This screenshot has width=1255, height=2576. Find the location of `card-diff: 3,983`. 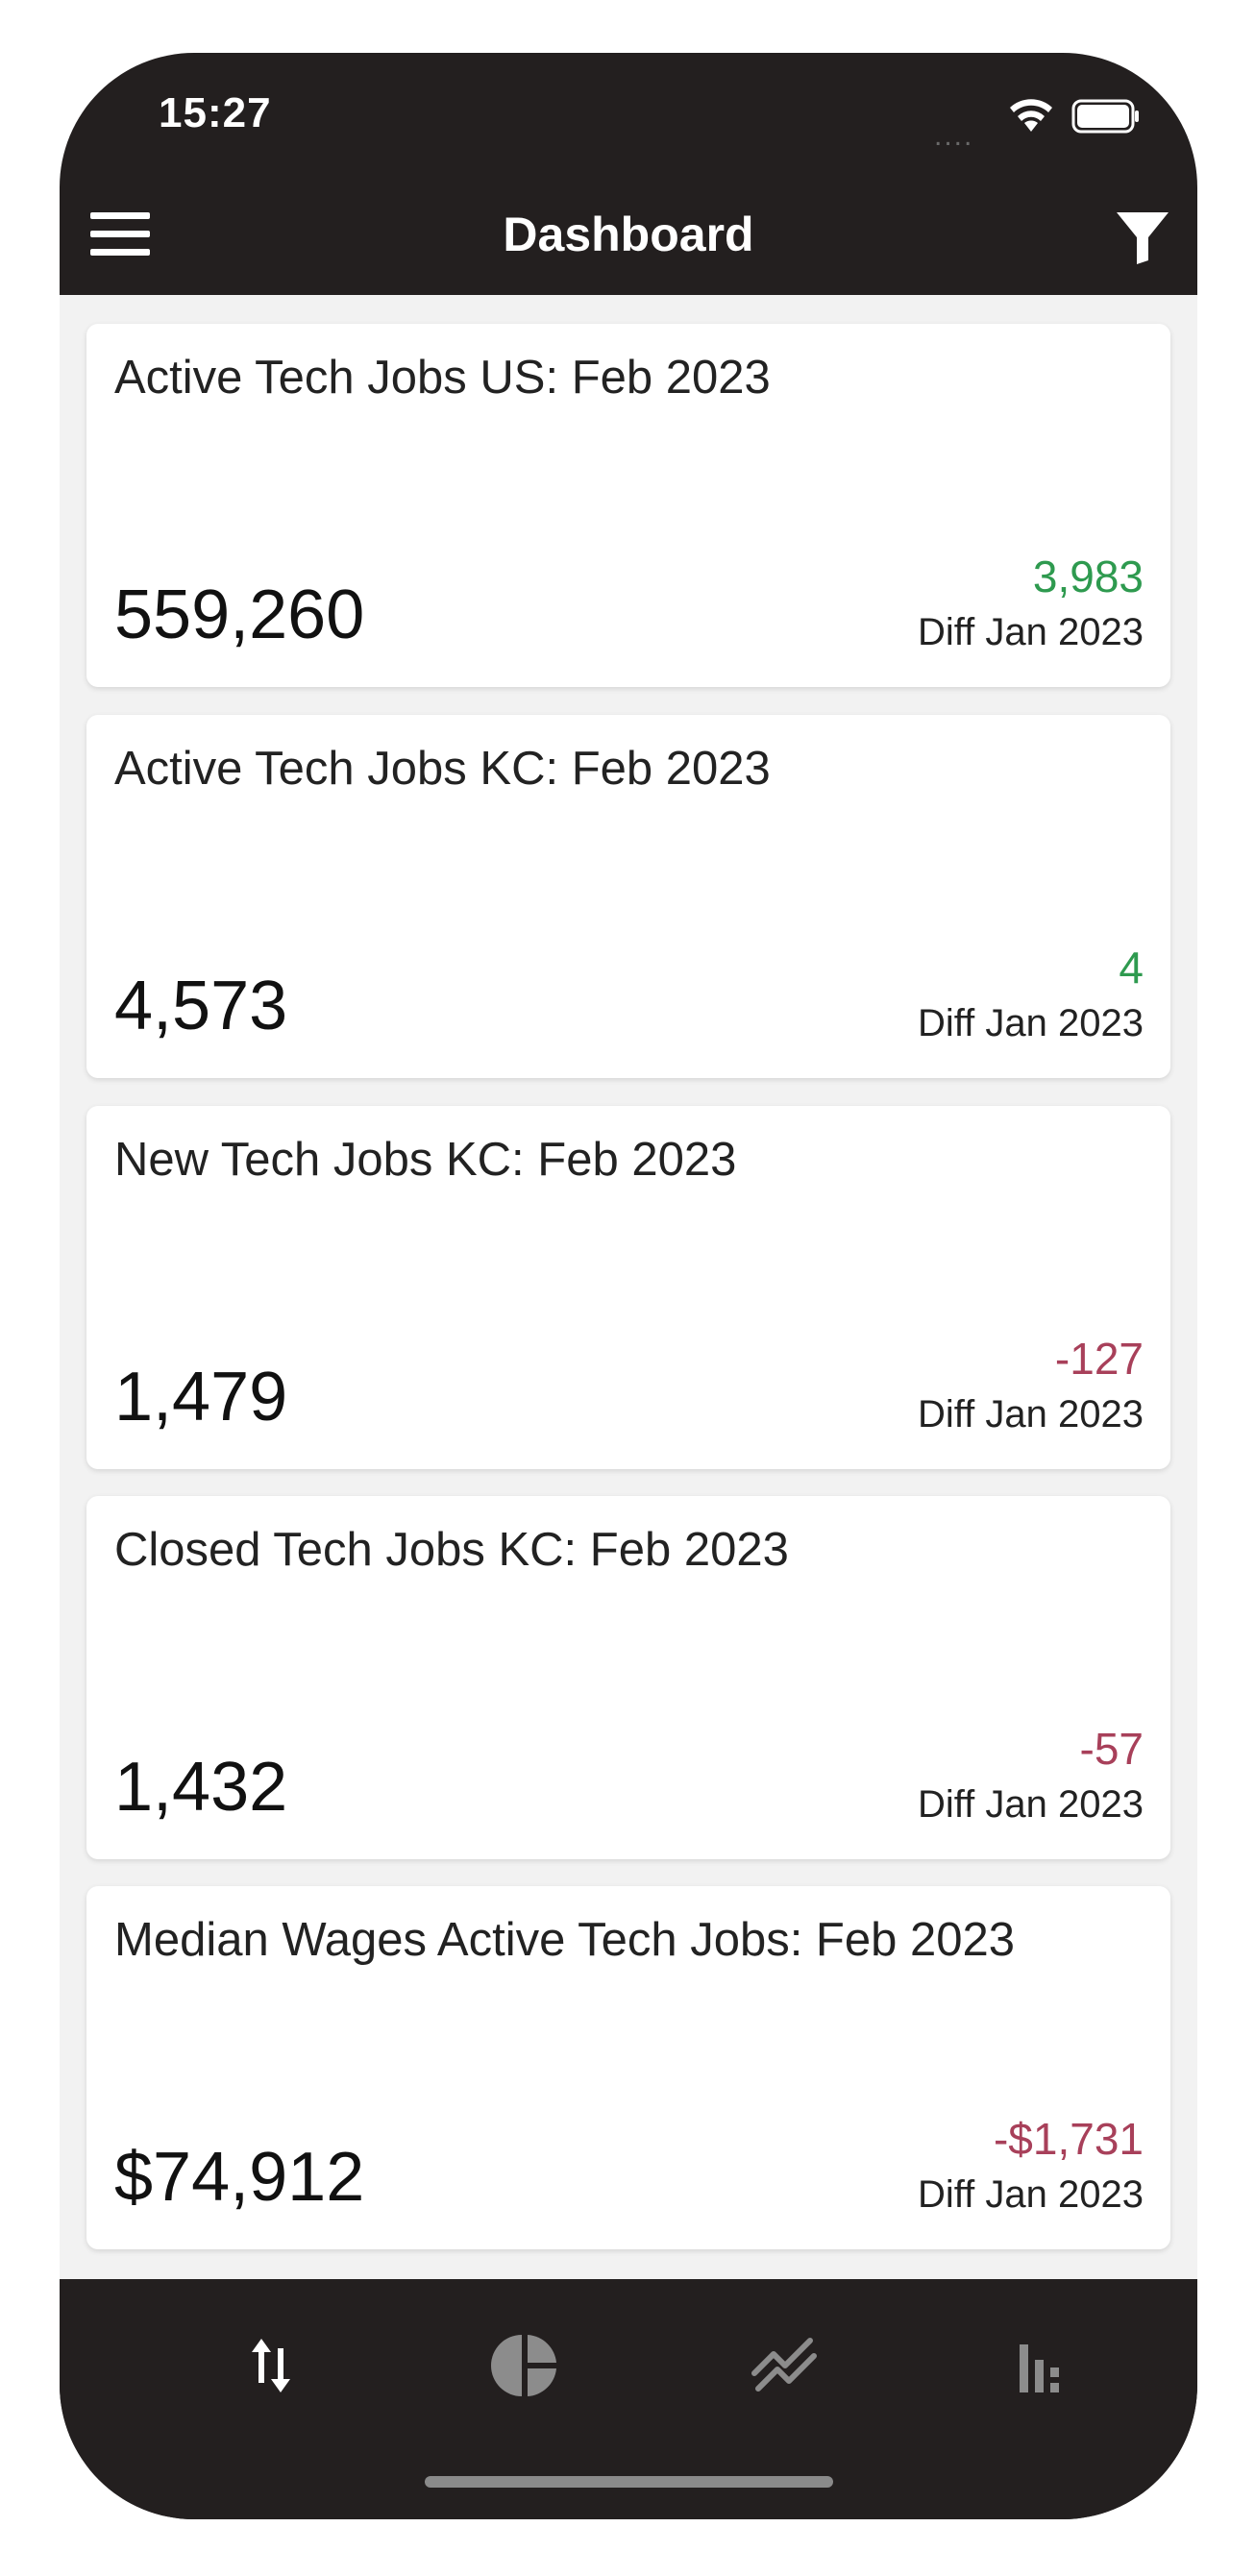

card-diff: 3,983 is located at coordinates (1088, 576).